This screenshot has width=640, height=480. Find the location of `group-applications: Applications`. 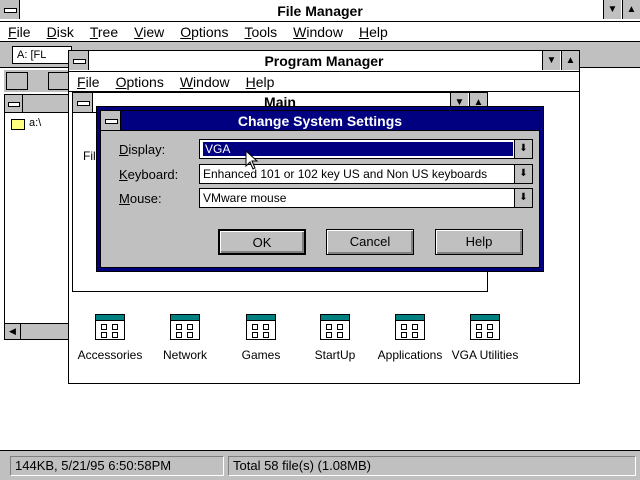

group-applications: Applications is located at coordinates (410, 338).